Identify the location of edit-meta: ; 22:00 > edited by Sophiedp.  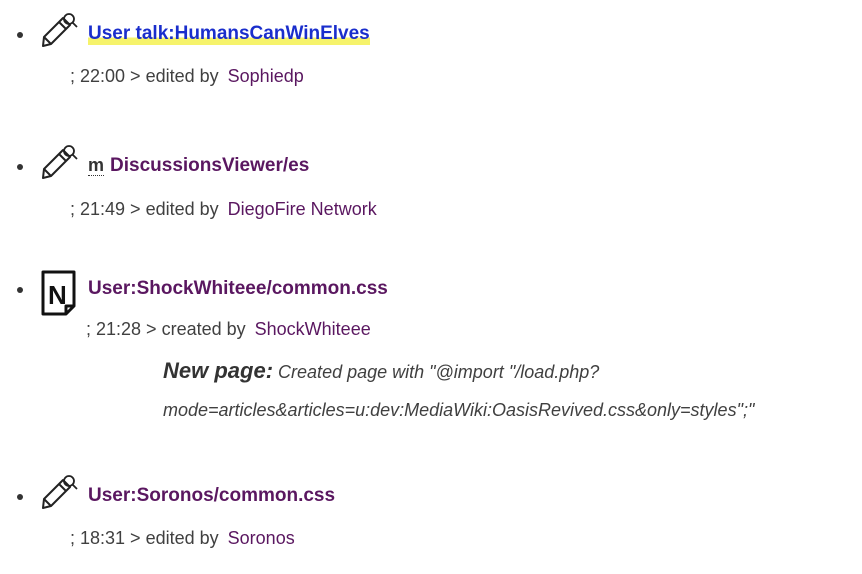
(187, 76).